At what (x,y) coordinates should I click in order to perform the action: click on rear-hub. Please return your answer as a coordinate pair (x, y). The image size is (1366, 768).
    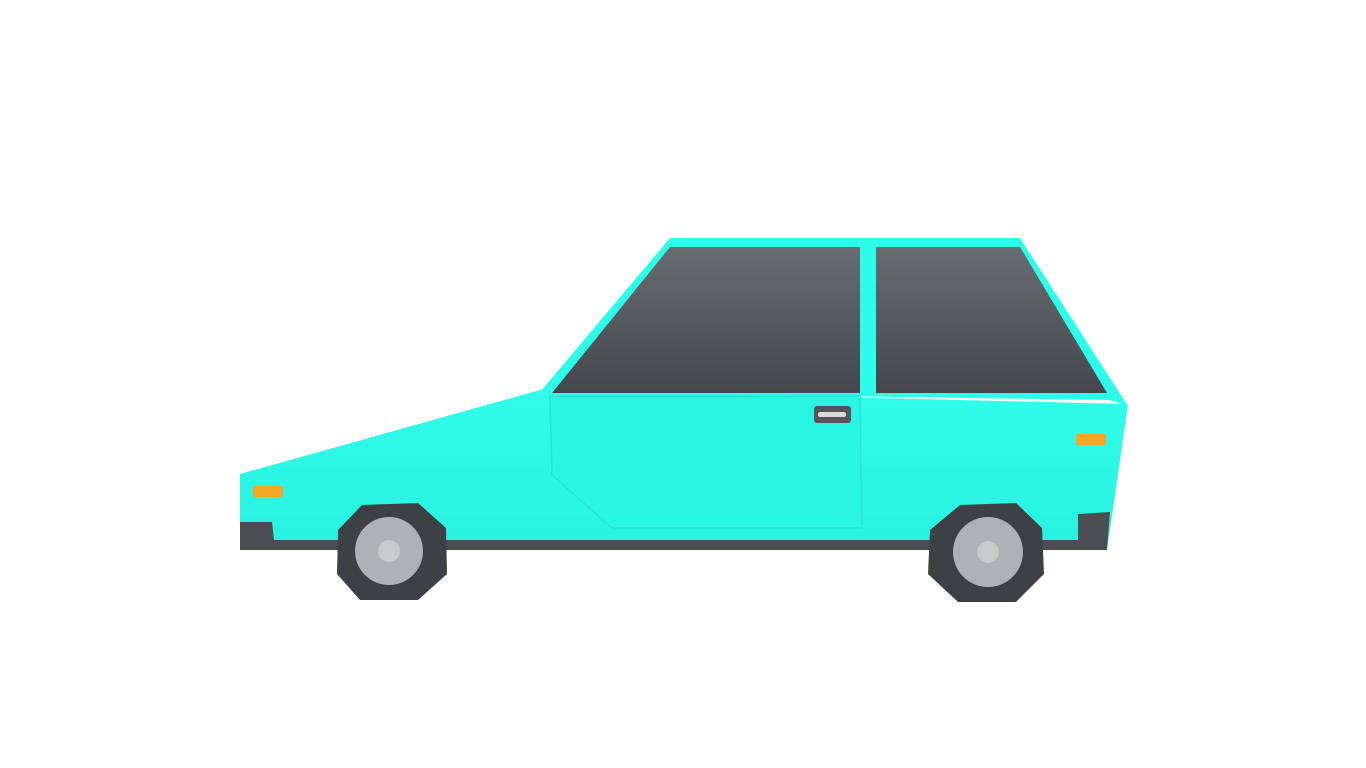
    Looking at the image, I should click on (988, 552).